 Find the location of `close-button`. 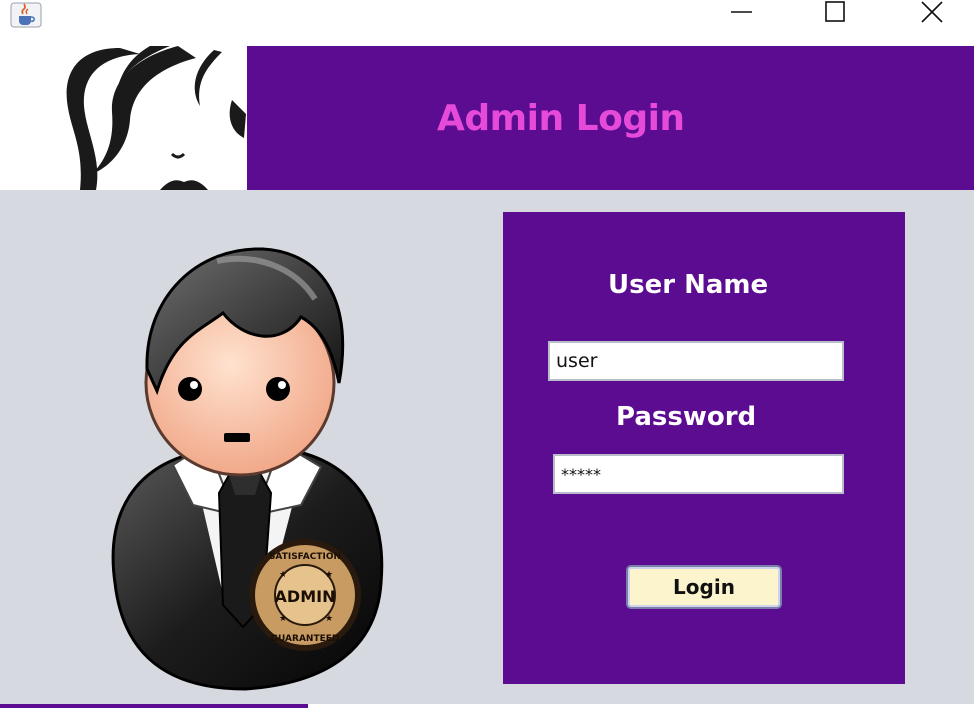

close-button is located at coordinates (933, 14).